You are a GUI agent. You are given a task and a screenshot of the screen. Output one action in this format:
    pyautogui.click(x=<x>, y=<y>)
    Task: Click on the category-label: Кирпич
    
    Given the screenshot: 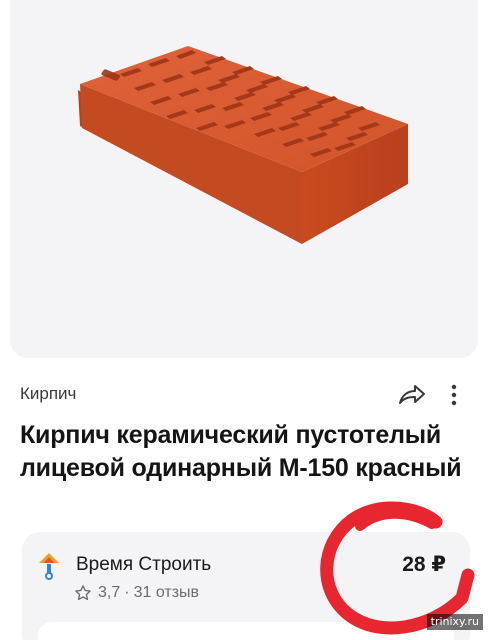 What is the action you would take?
    pyautogui.click(x=48, y=394)
    